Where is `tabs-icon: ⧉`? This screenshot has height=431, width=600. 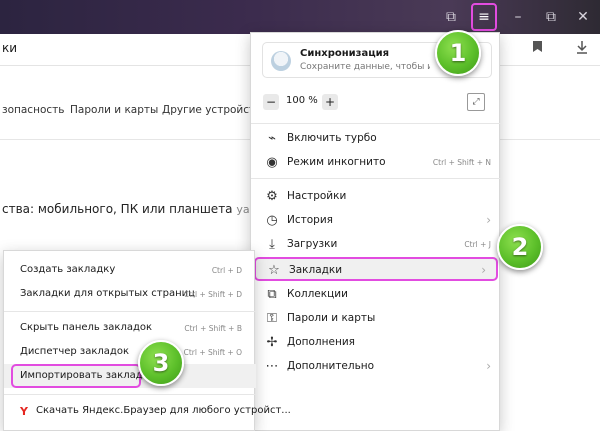
tabs-icon: ⧉ is located at coordinates (451, 17).